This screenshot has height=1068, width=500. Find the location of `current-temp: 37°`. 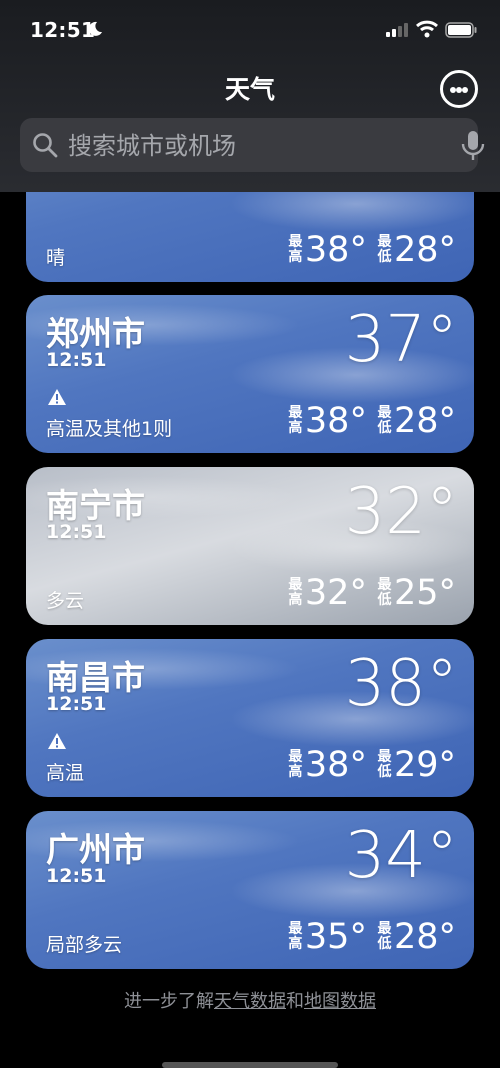

current-temp: 37° is located at coordinates (401, 340).